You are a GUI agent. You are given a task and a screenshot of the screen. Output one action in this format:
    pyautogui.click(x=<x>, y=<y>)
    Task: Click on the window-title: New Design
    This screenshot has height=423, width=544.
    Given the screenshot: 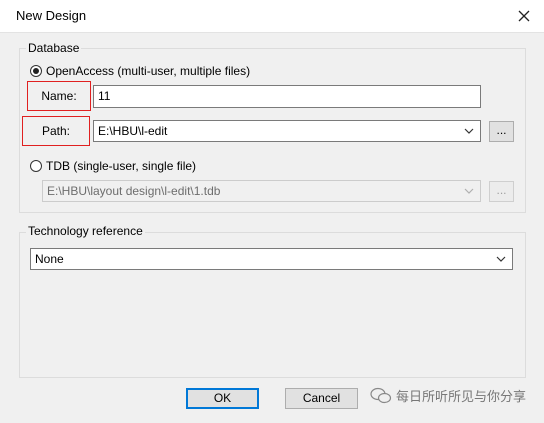 What is the action you would take?
    pyautogui.click(x=51, y=15)
    